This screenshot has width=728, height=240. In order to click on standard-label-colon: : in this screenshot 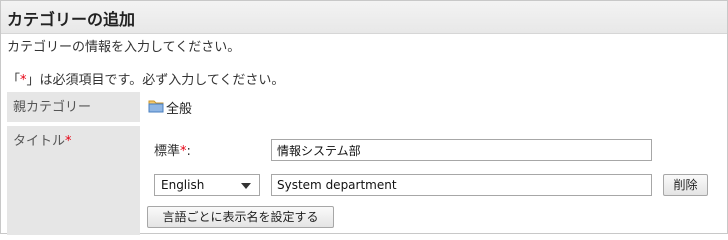, I will do `click(188, 151)`.